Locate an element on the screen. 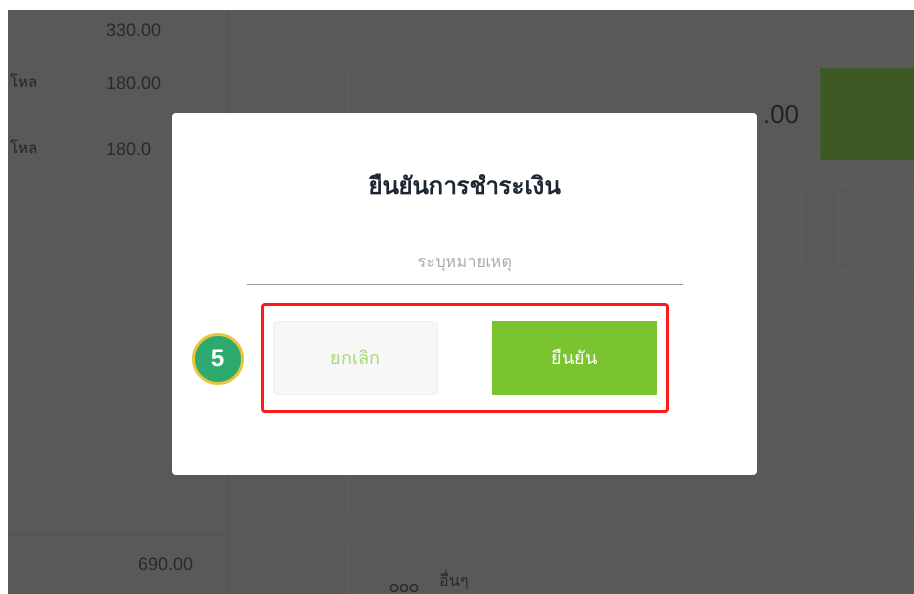  cash-amount: .00 is located at coordinates (780, 114).